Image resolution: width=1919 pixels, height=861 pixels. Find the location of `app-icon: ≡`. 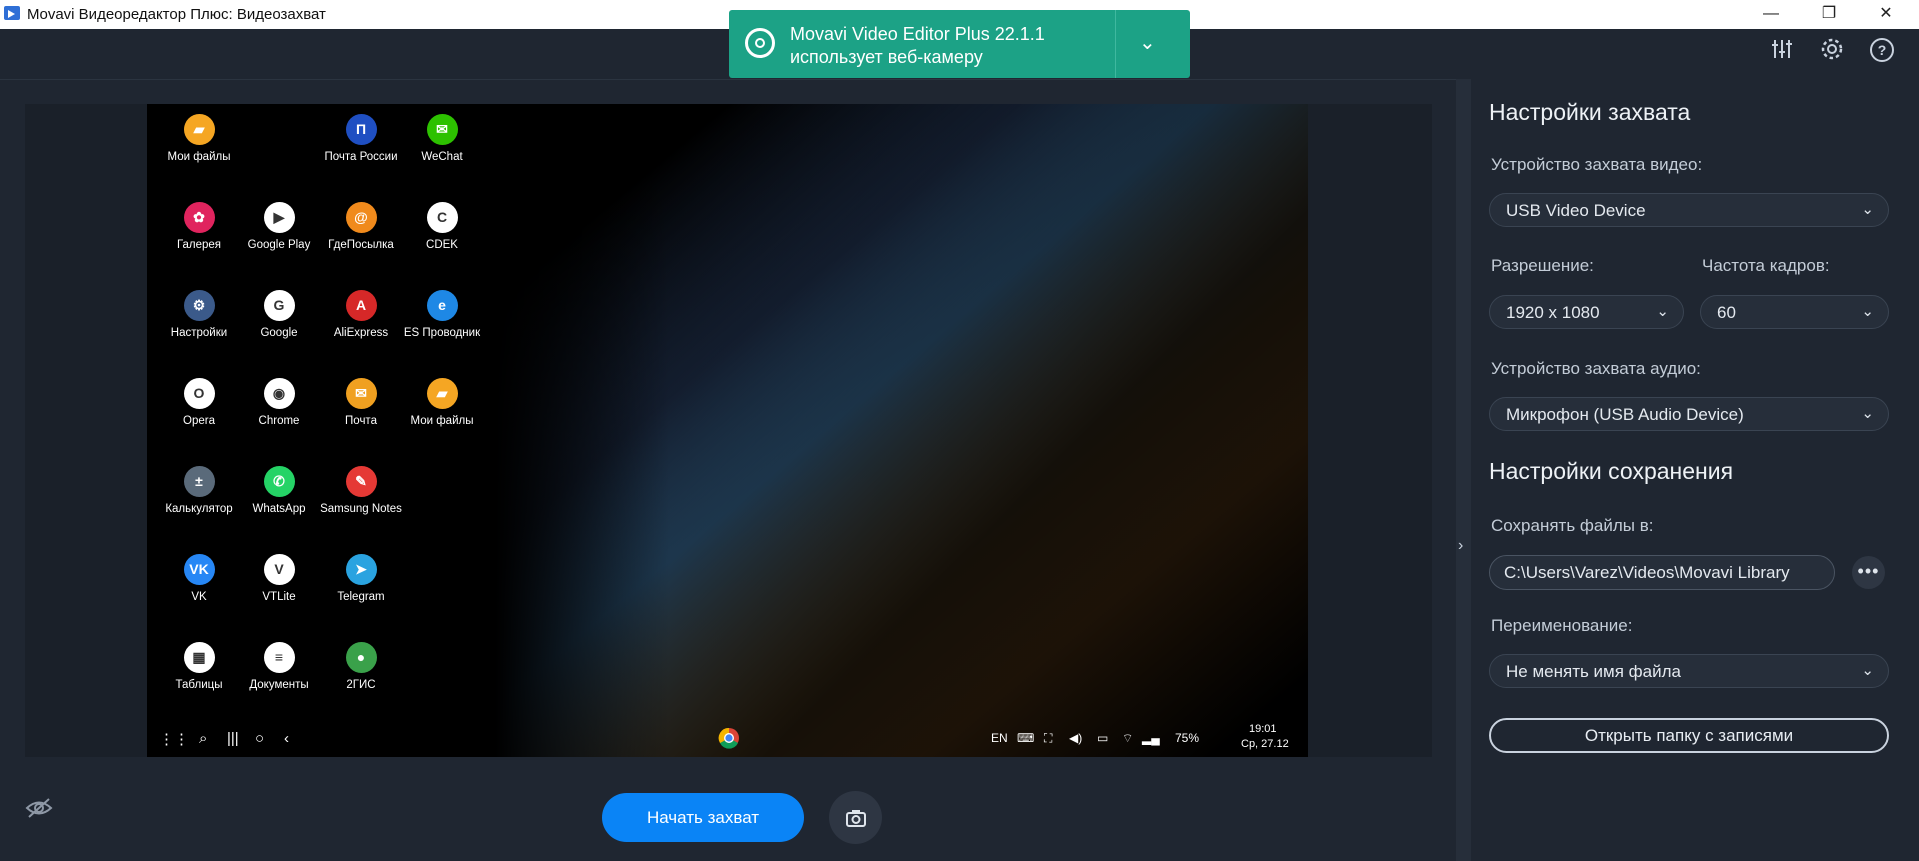

app-icon: ≡ is located at coordinates (279, 657).